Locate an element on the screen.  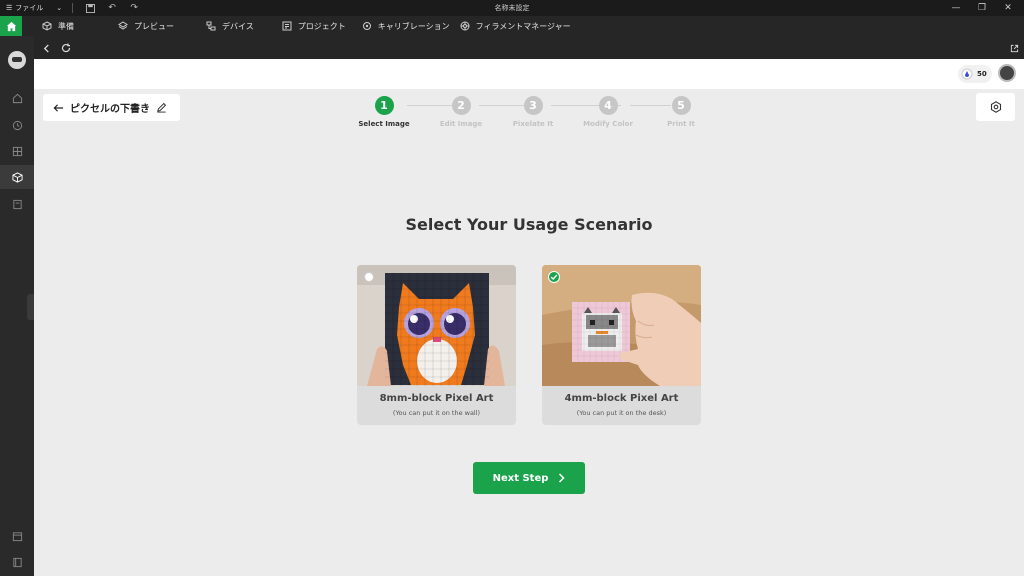
pencil-icon is located at coordinates (162, 107).